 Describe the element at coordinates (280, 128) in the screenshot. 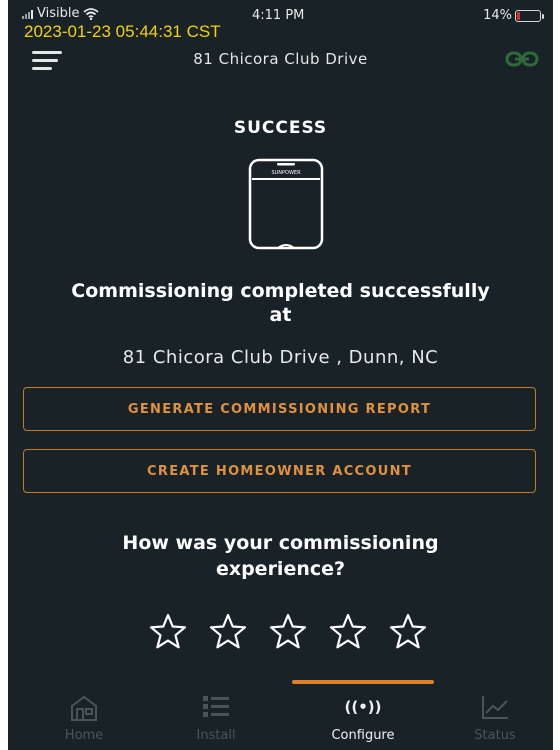

I see `success-title: SUCCESS` at that location.